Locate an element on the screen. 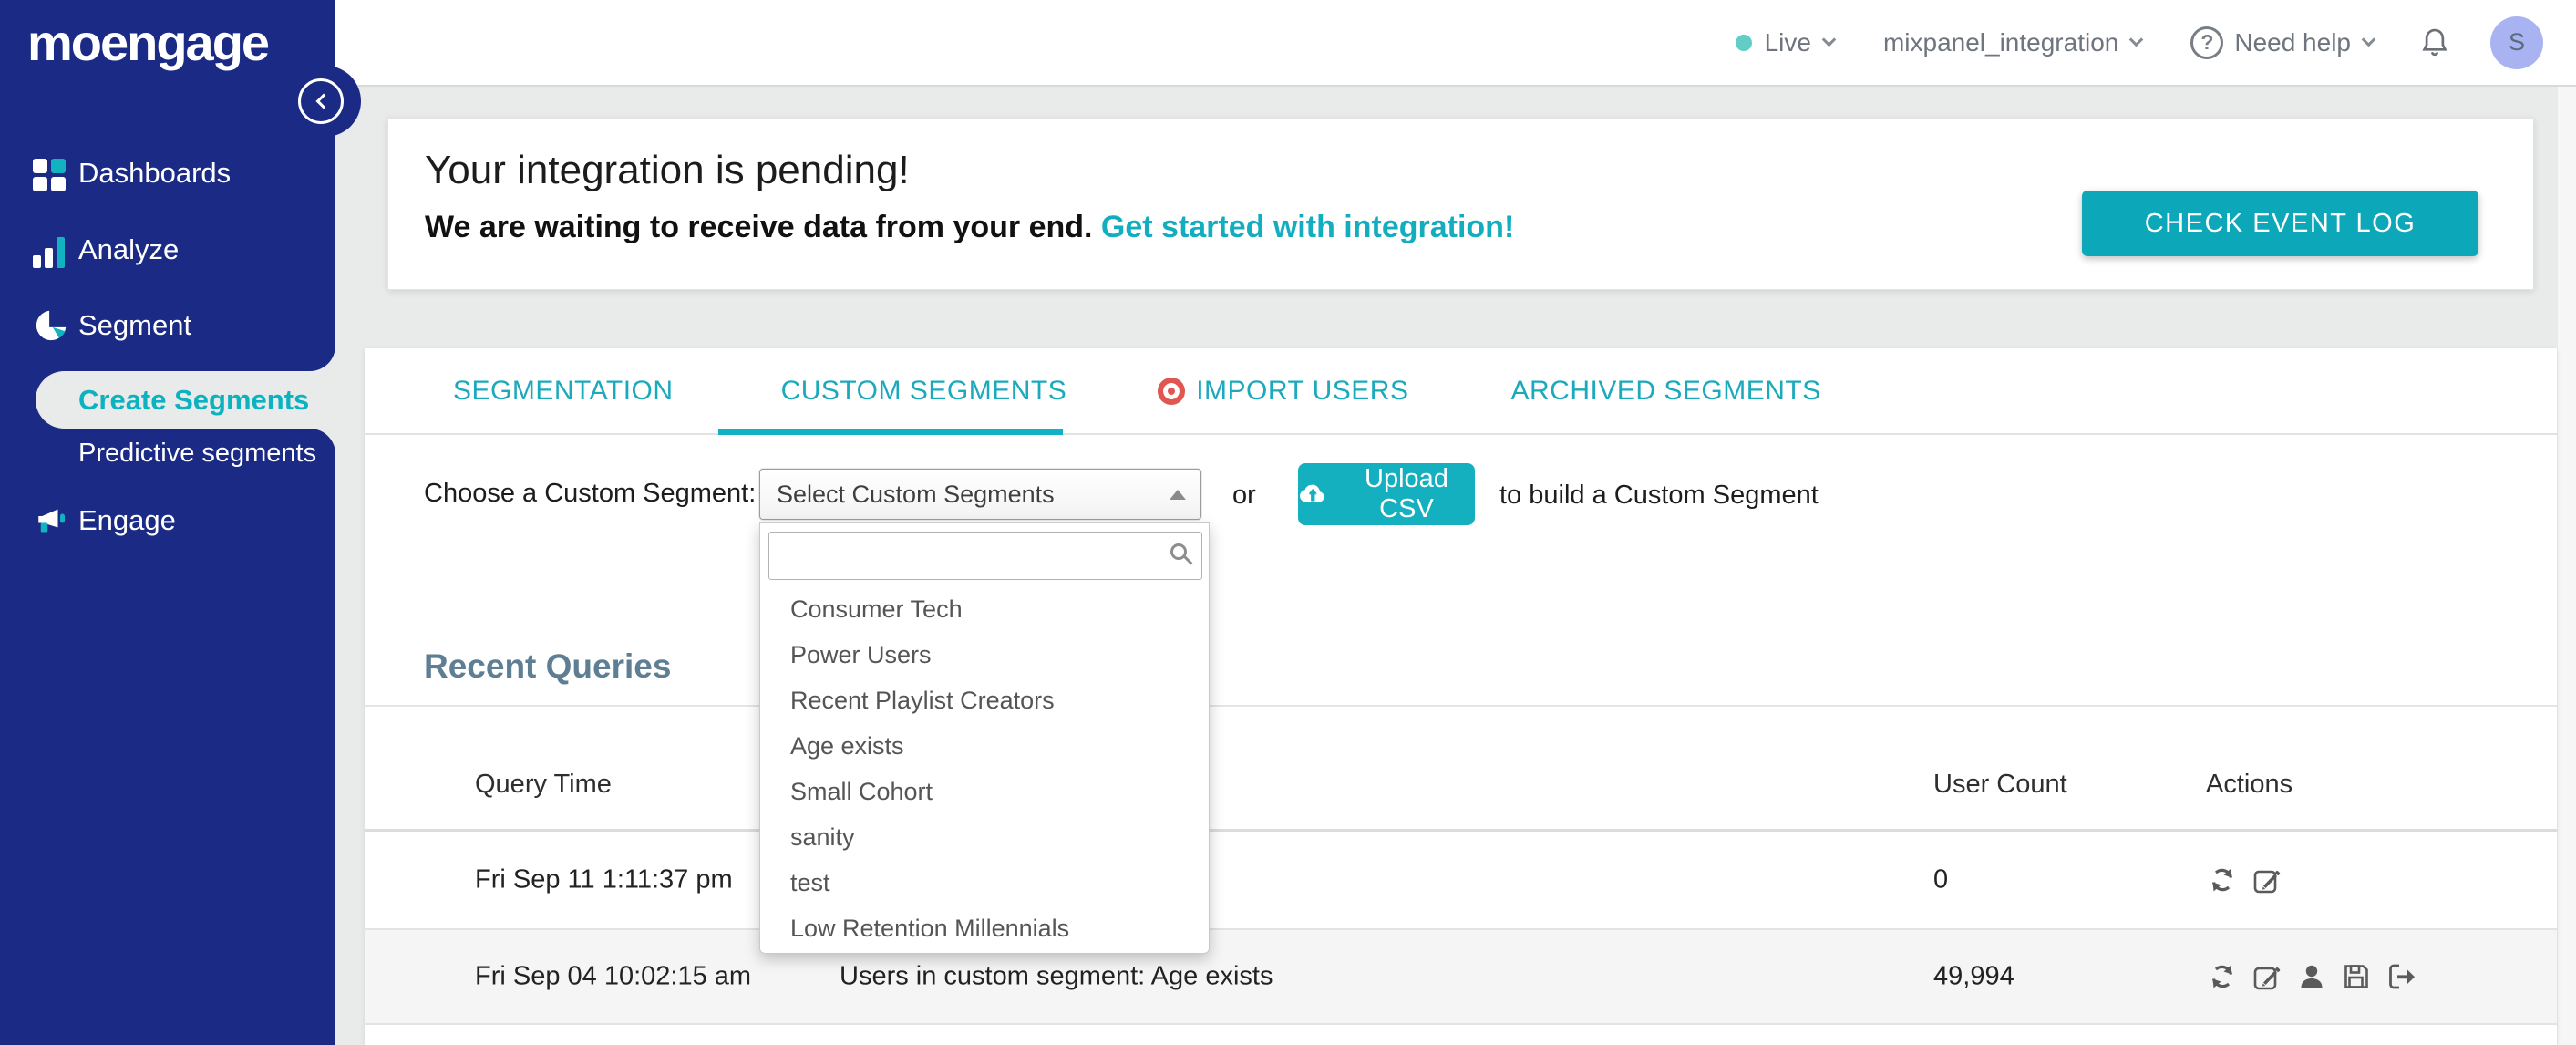 This screenshot has height=1045, width=2576. dropdown-option: Consumer Tech is located at coordinates (984, 609).